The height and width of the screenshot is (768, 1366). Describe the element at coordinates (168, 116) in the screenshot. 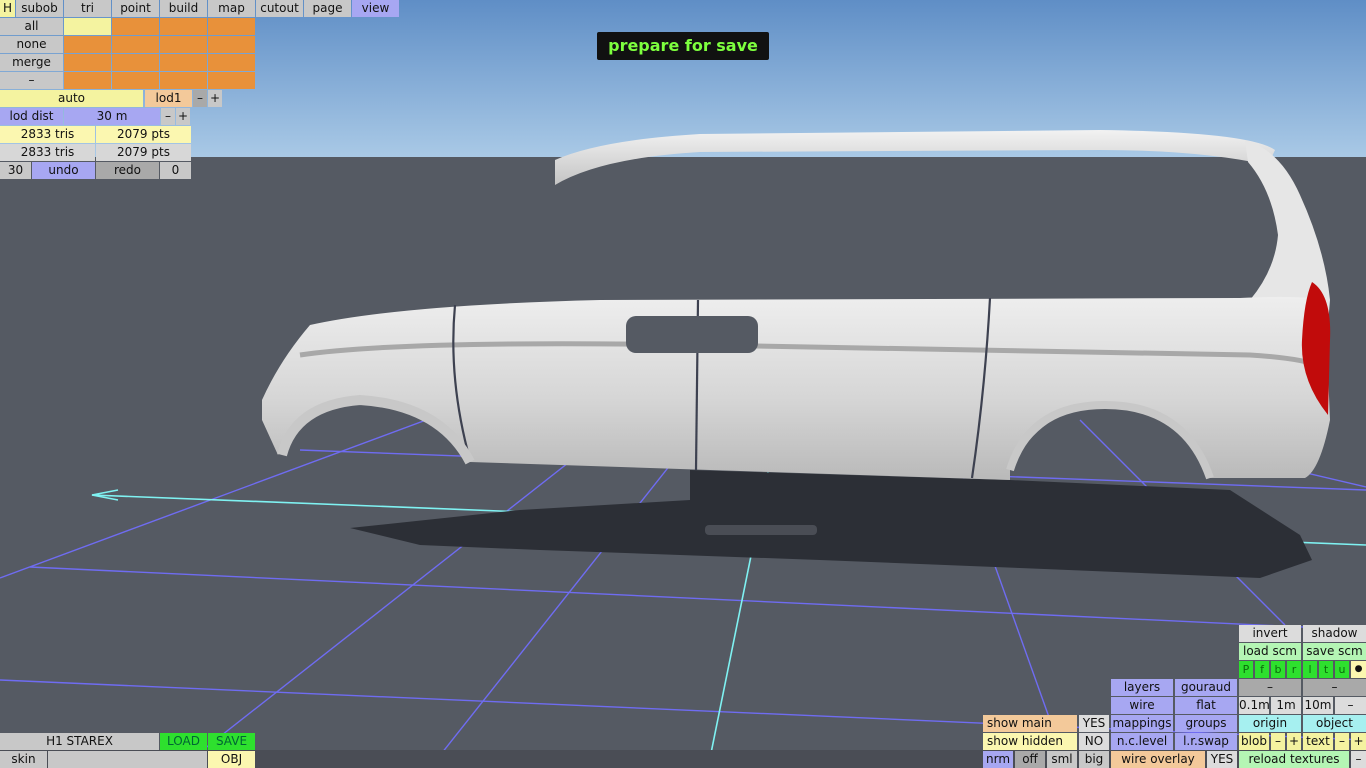

I see `lod-dist-minus-button: –` at that location.